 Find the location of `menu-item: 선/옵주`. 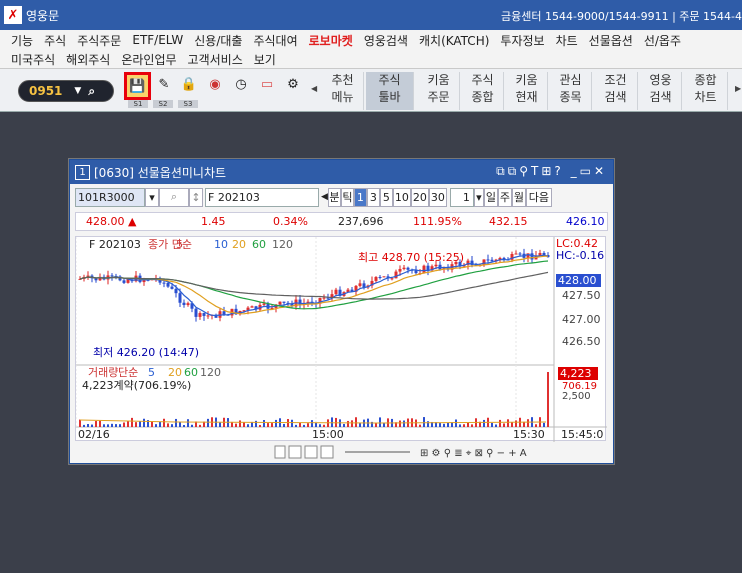

menu-item: 선/옵주 is located at coordinates (662, 40).